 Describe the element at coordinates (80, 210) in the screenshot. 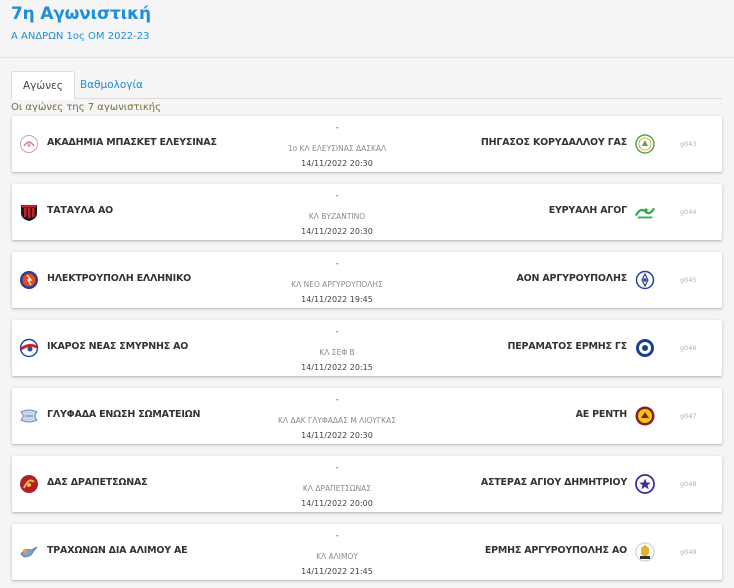

I see `home-team-name: ΤΑΤΑΥΛΑ ΑΟ` at that location.